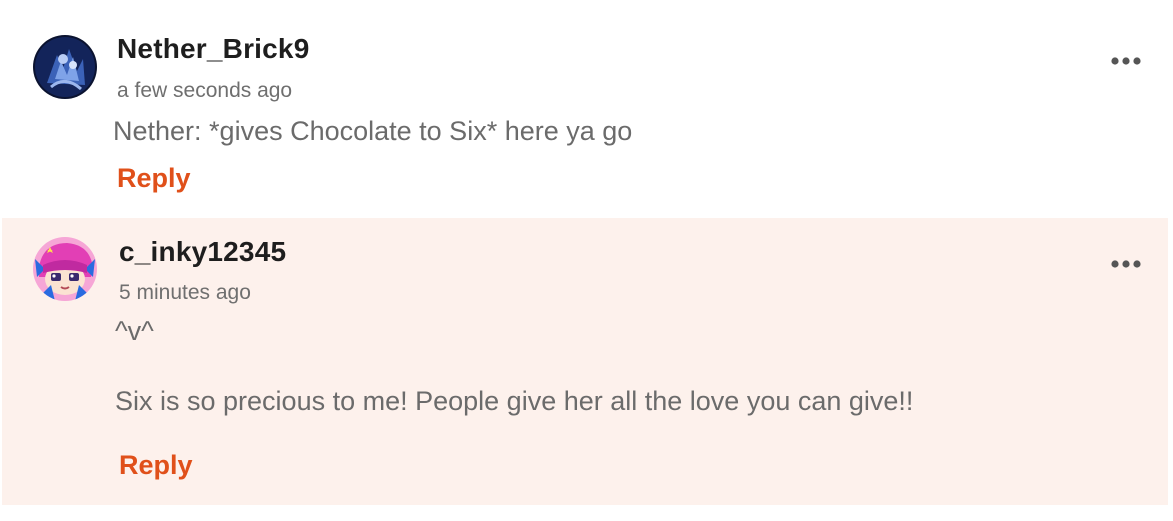 The image size is (1173, 521). I want to click on comment-timestamp: 5 minutes ago, so click(185, 292).